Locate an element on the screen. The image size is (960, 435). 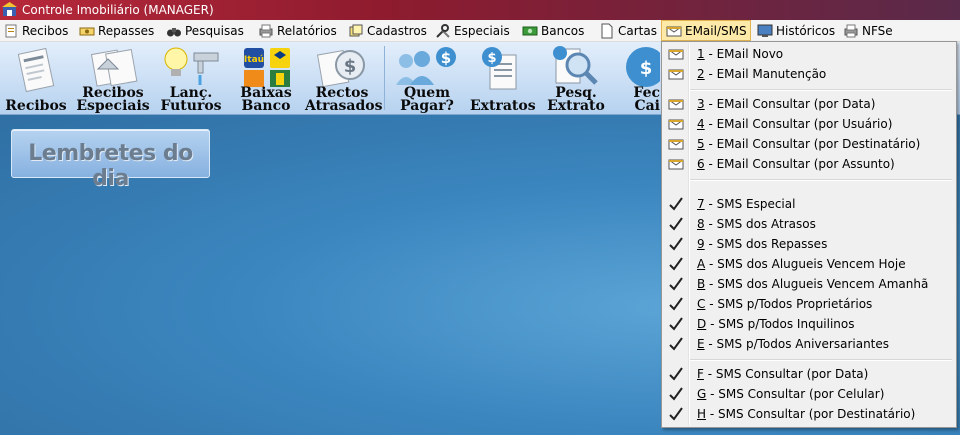
menu-item-sms-consultar-data: F - SMS Consultar (por Data) is located at coordinates (808, 374).